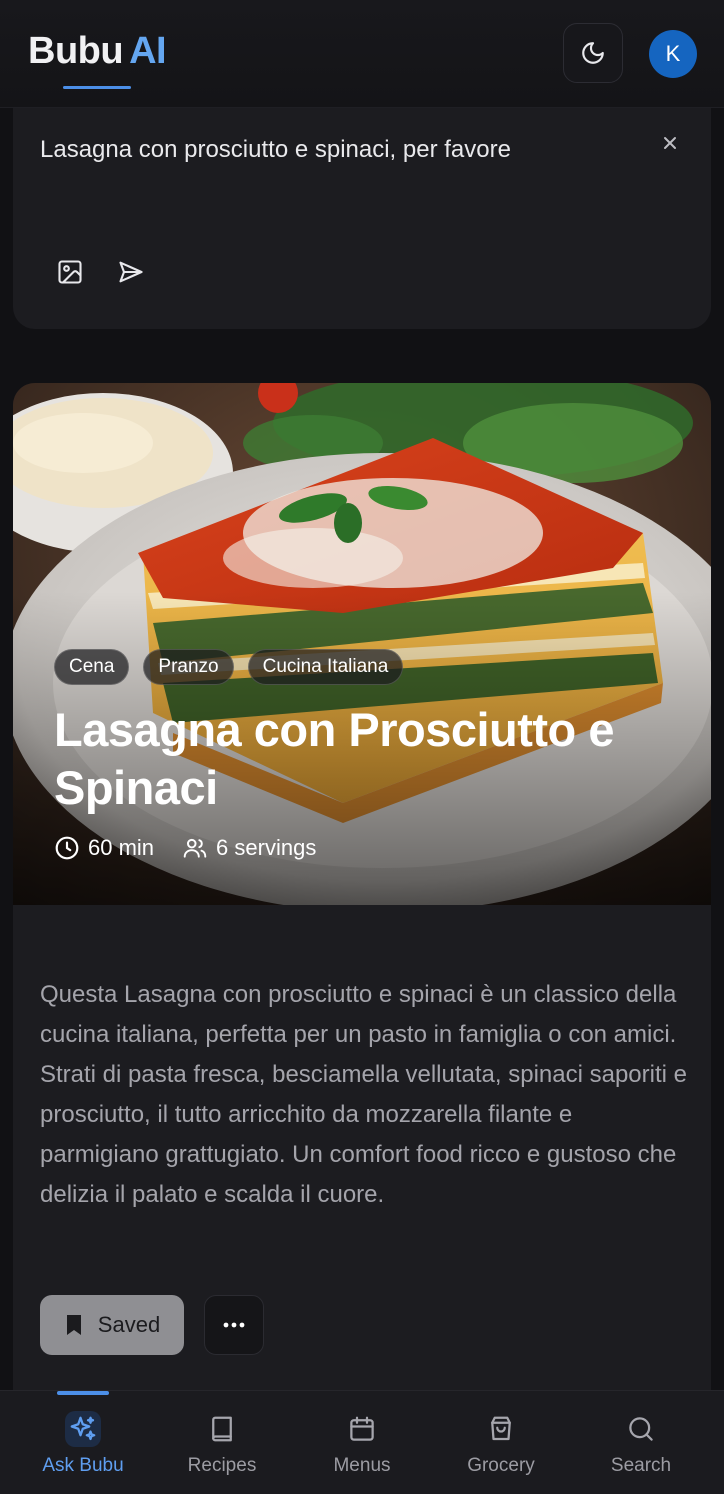 The width and height of the screenshot is (724, 1494). Describe the element at coordinates (129, 1324) in the screenshot. I see `saved-label: Saved` at that location.